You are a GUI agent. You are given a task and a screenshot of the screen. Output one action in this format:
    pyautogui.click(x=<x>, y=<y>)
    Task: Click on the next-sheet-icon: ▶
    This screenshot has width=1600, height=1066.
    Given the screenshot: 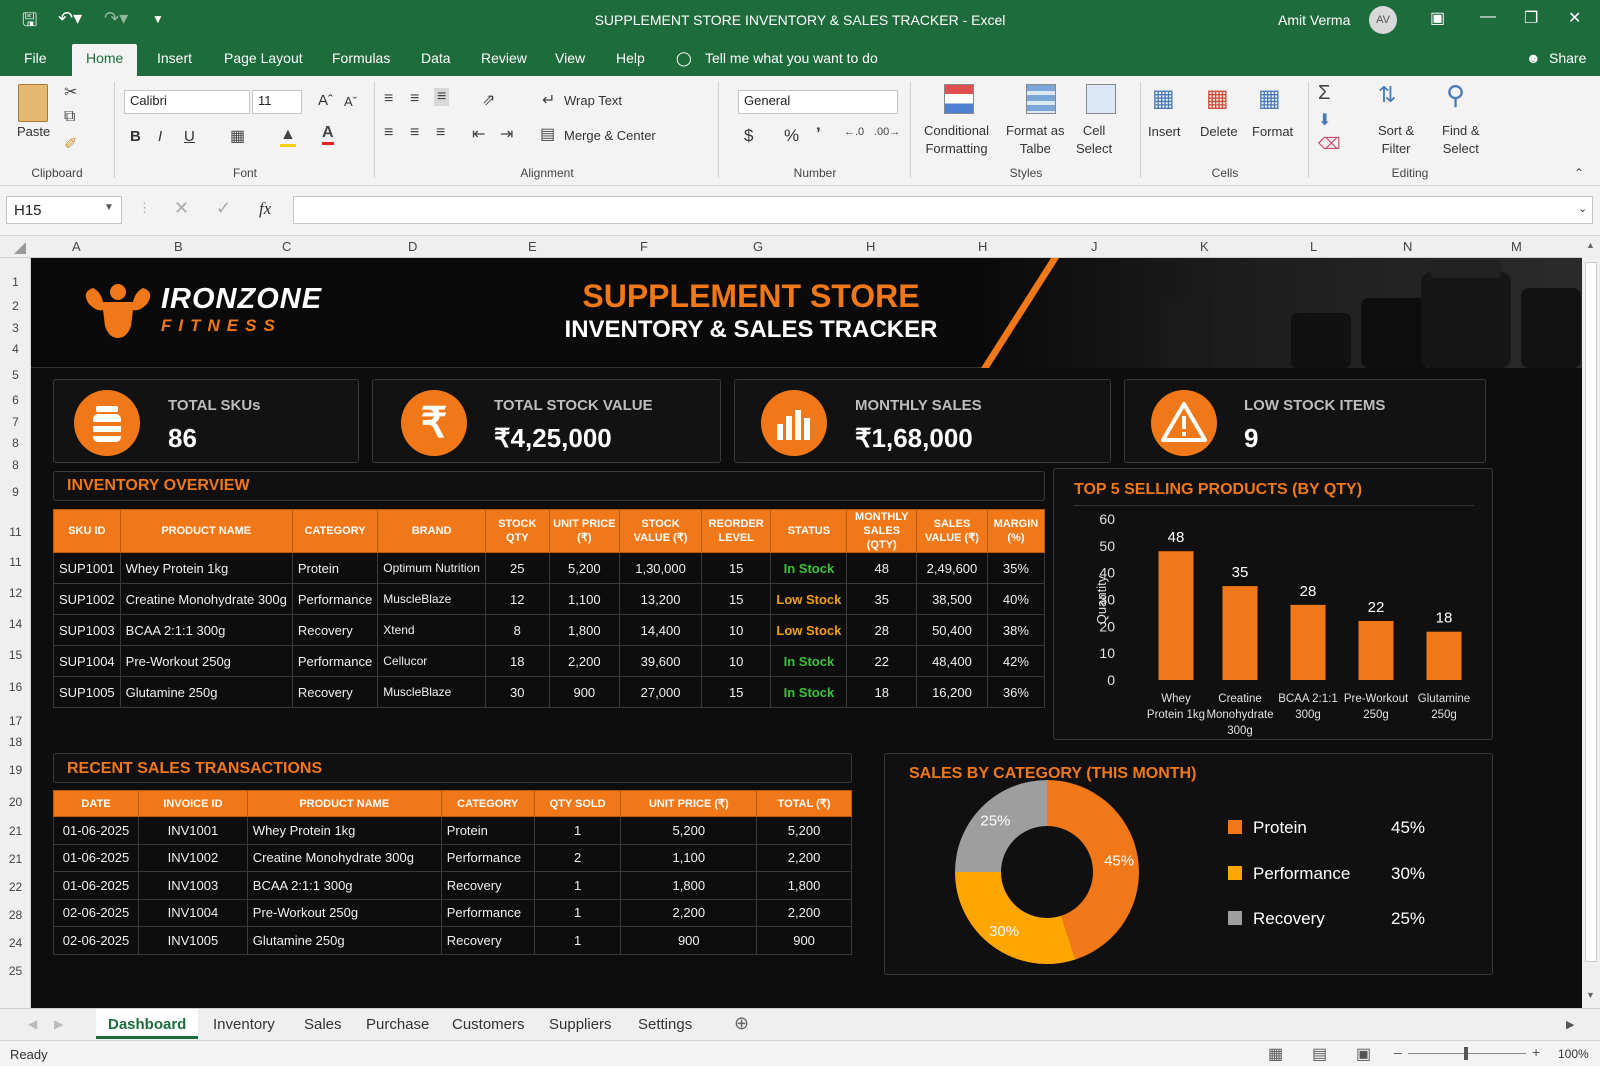 What is the action you would take?
    pyautogui.click(x=58, y=1024)
    